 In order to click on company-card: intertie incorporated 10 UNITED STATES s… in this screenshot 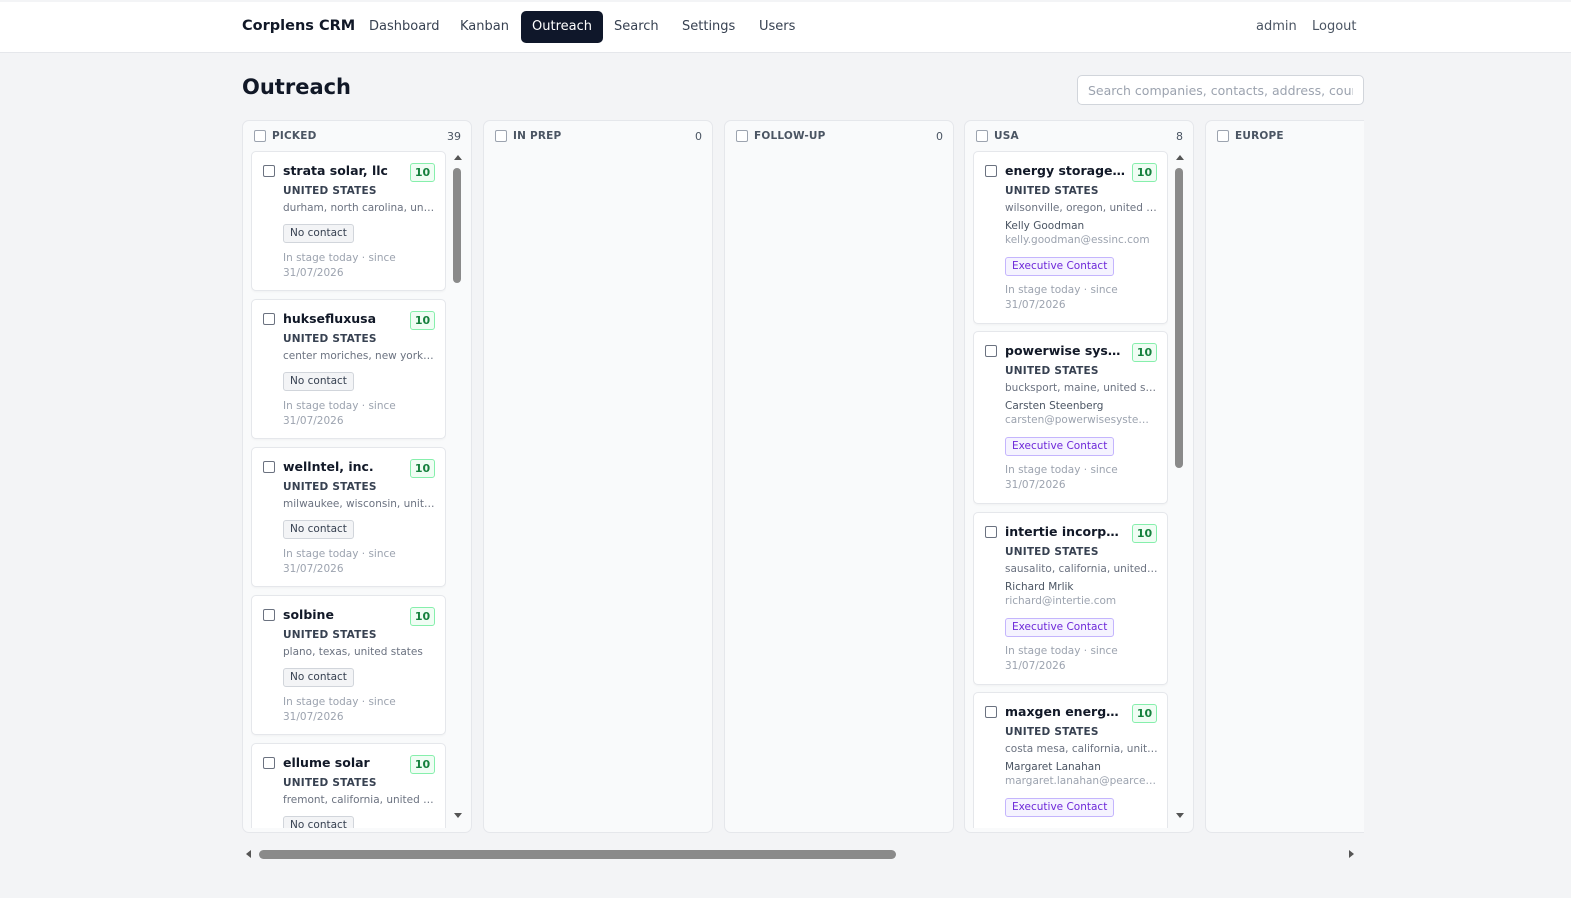, I will do `click(1070, 598)`.